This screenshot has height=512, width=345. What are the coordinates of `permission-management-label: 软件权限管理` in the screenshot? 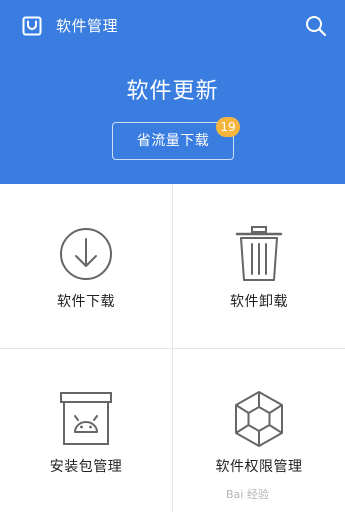 It's located at (259, 467).